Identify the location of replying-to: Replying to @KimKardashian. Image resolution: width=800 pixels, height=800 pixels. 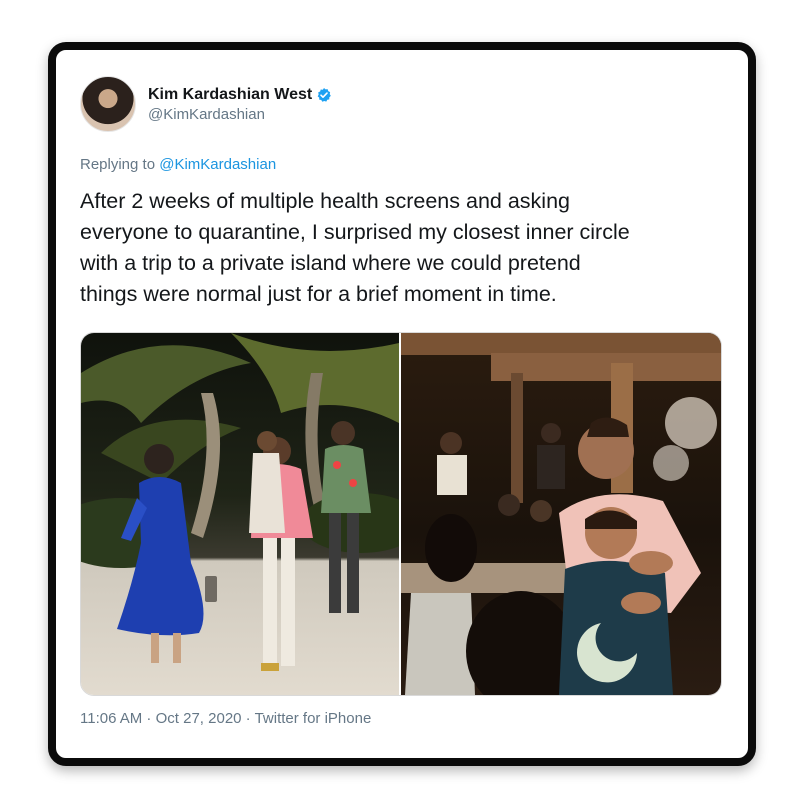
(178, 164).